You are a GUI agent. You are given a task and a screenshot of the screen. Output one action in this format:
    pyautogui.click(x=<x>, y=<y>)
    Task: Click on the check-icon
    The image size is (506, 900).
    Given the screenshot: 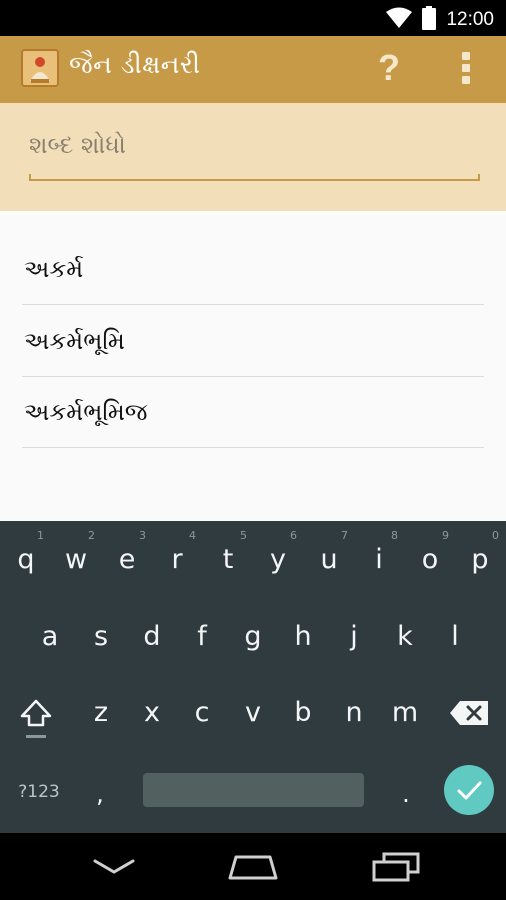 What is the action you would take?
    pyautogui.click(x=469, y=790)
    